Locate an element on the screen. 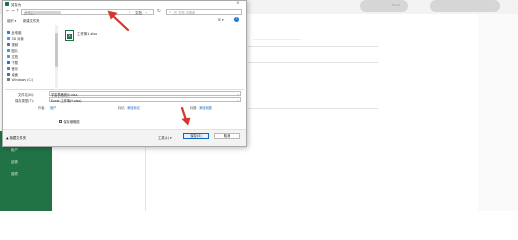  tools-dropdown: 工具(L) ▾ is located at coordinates (165, 137).